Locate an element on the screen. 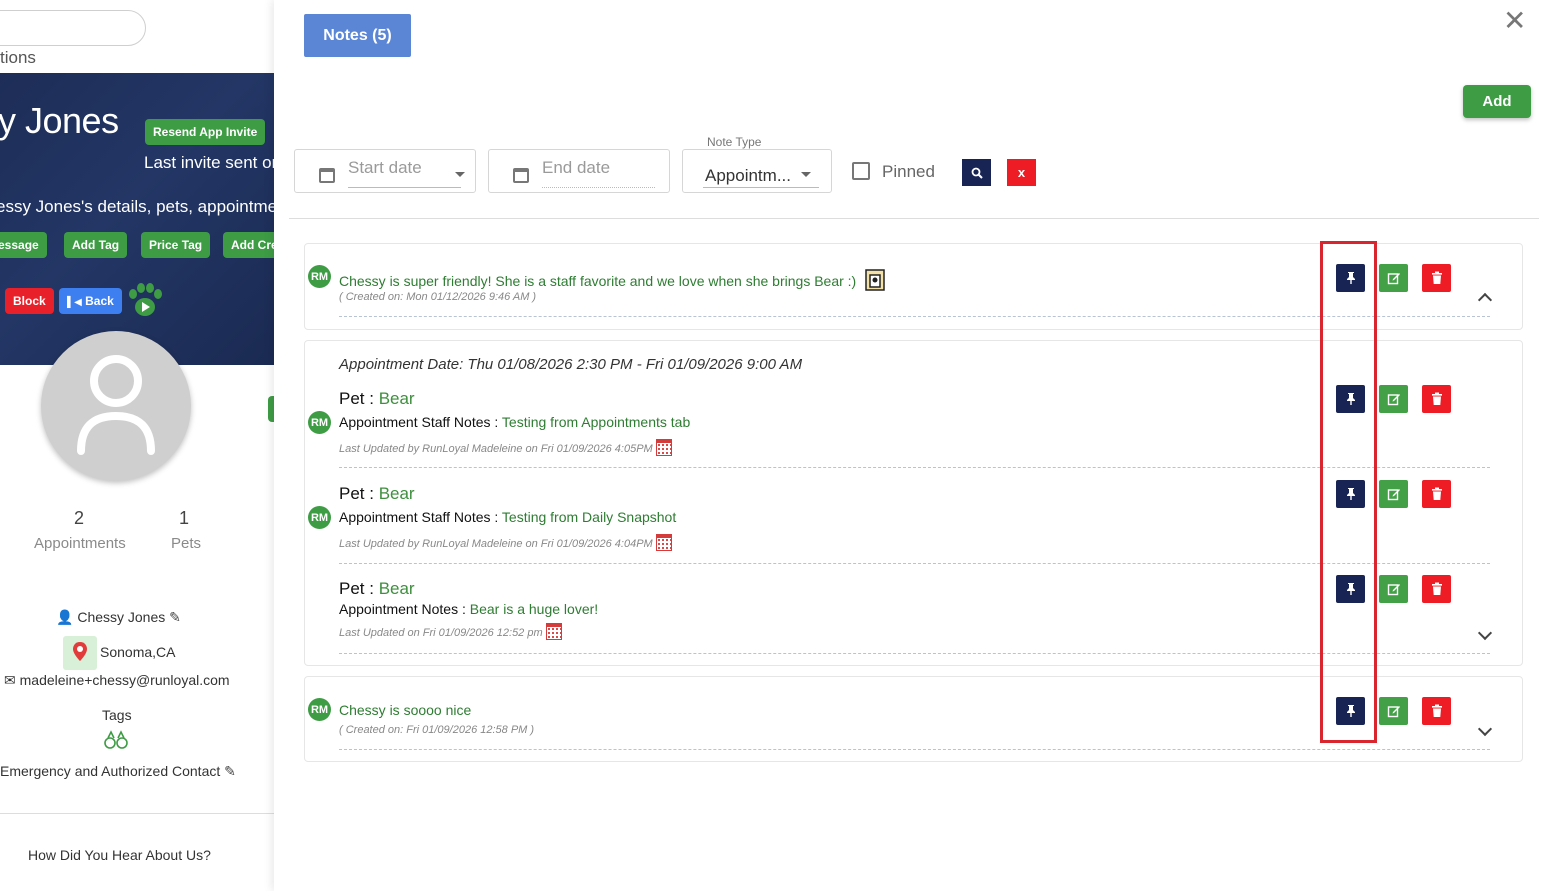  last-invite-text: Last invite sent on is located at coordinates (209, 162).